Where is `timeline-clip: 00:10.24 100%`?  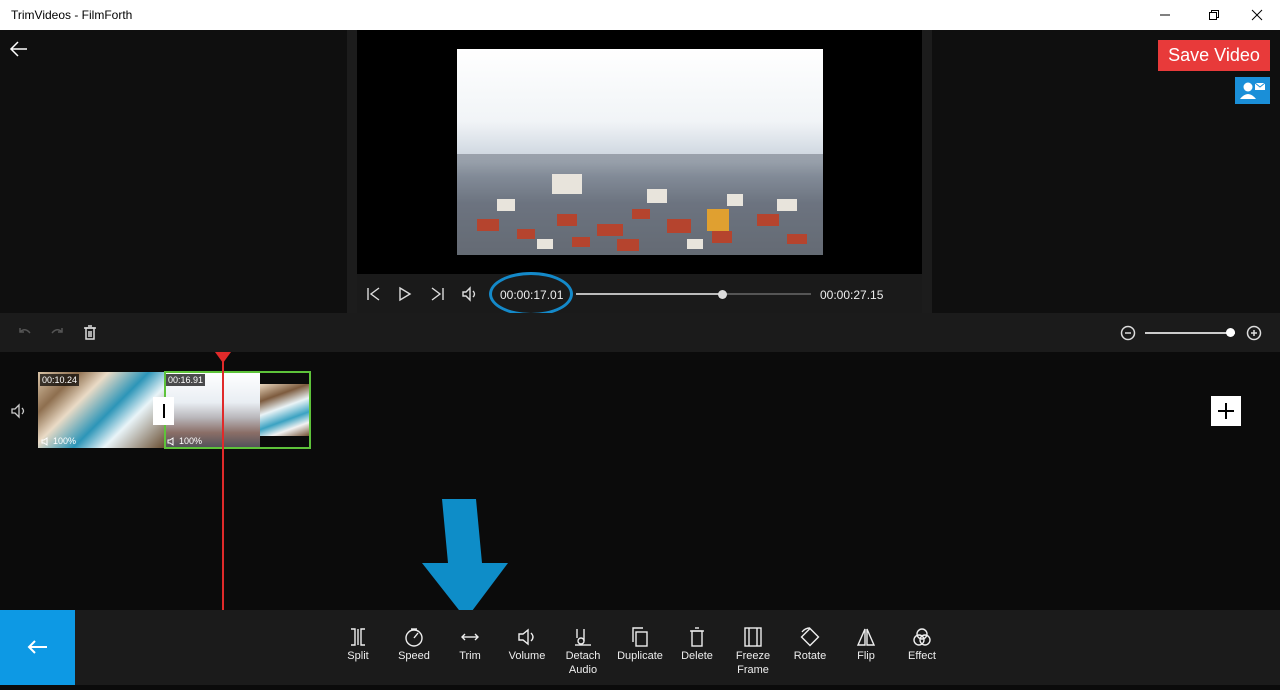 timeline-clip: 00:10.24 100% is located at coordinates (101, 410).